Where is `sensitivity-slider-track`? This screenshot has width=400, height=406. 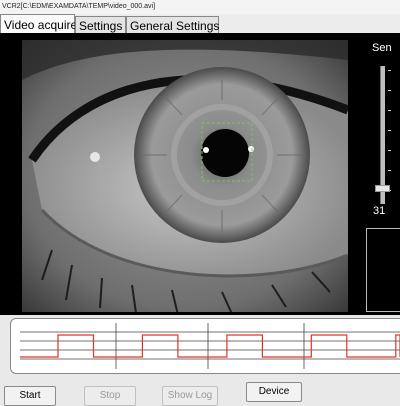 sensitivity-slider-track is located at coordinates (382, 135).